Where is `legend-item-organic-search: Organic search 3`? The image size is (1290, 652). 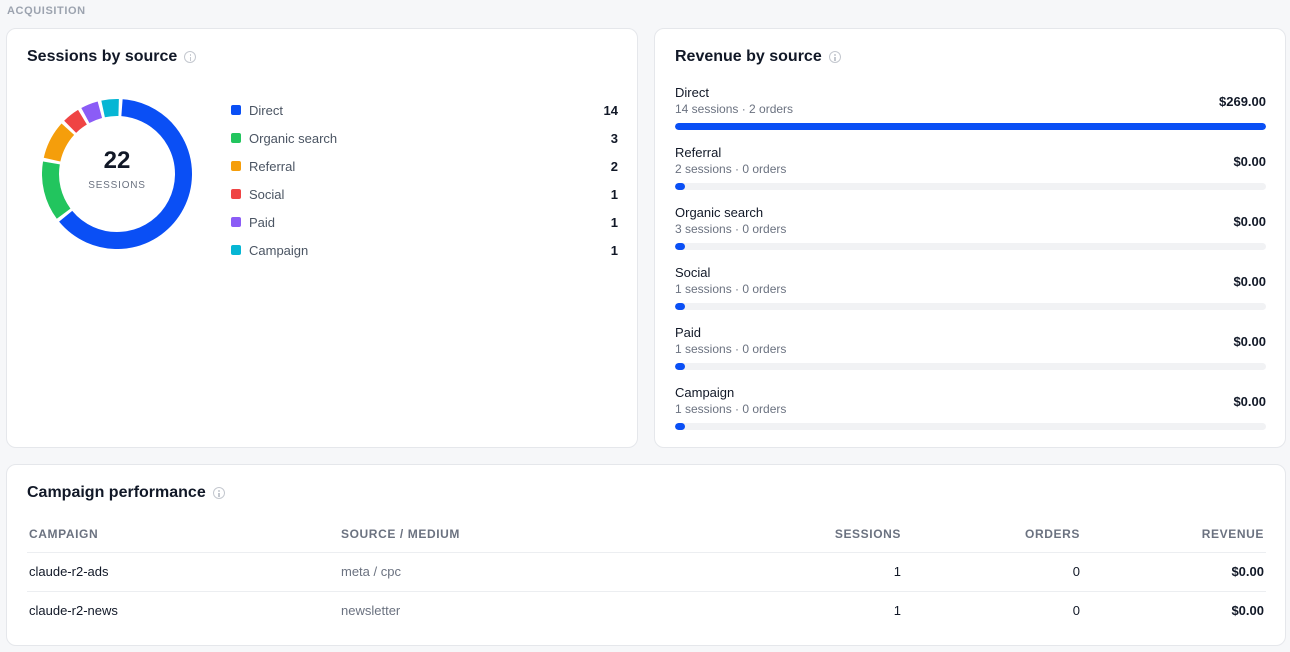
legend-item-organic-search: Organic search 3 is located at coordinates (424, 138).